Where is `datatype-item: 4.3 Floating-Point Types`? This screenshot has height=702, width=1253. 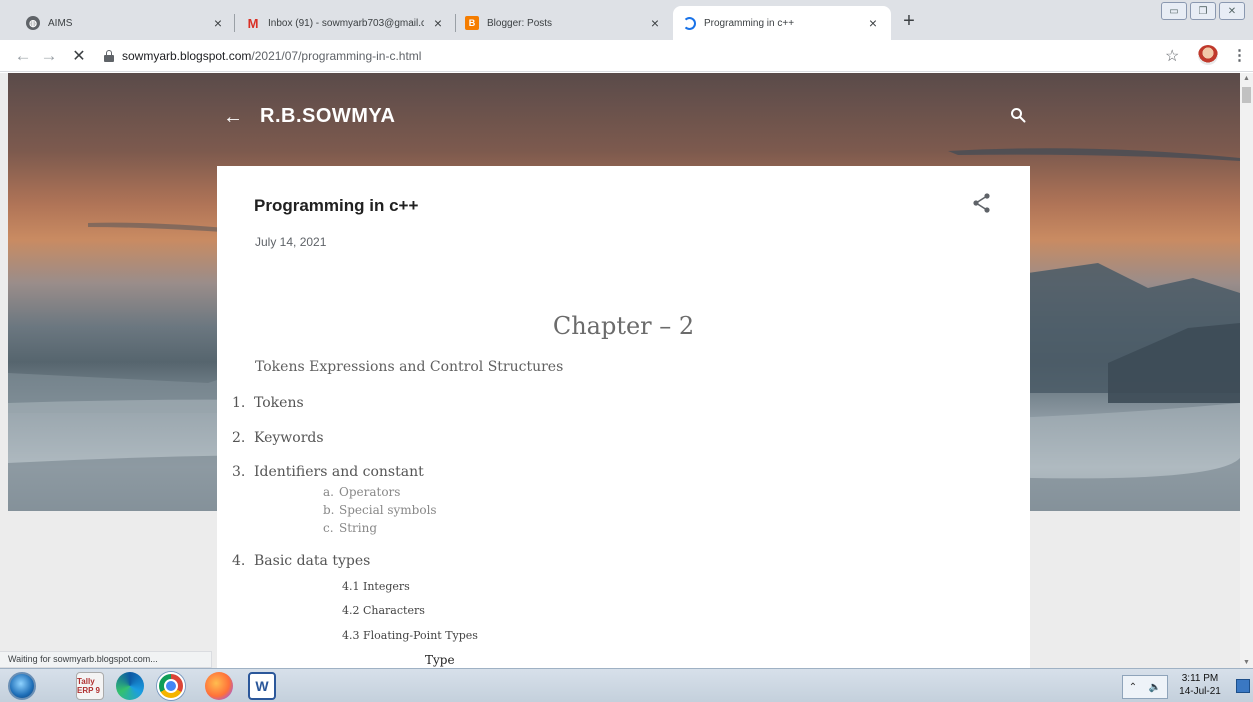
datatype-item: 4.3 Floating-Point Types is located at coordinates (410, 635).